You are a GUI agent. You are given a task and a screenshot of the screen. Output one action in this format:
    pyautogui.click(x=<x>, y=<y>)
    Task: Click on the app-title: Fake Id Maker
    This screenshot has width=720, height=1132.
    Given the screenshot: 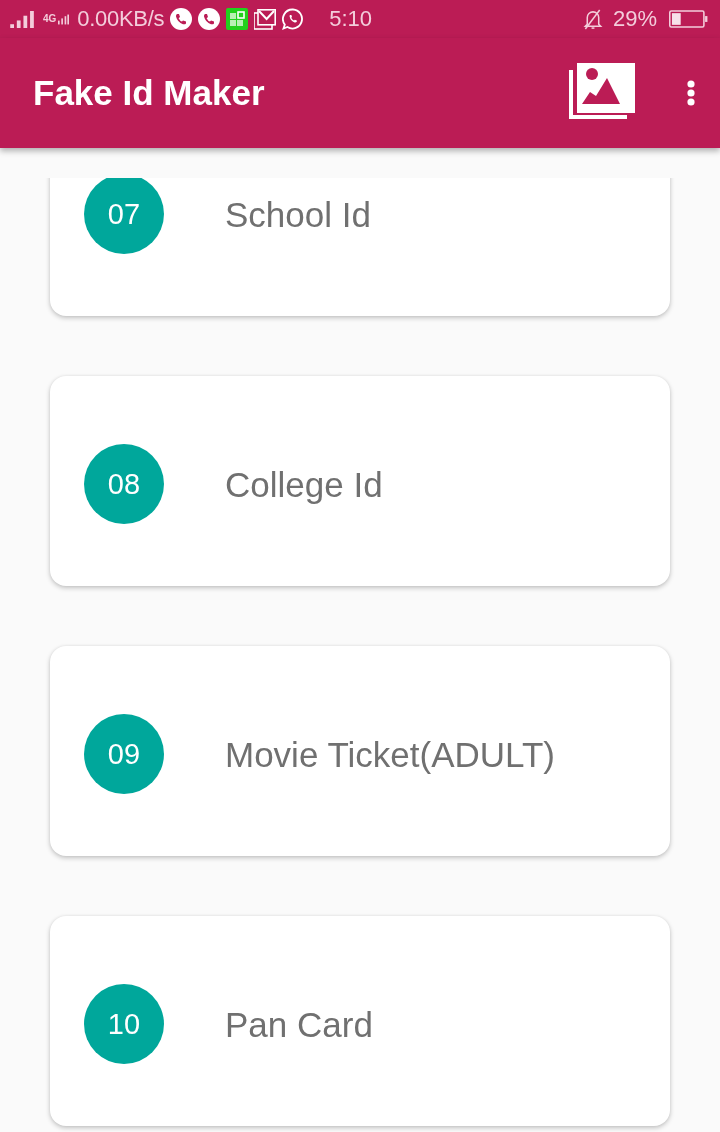 What is the action you would take?
    pyautogui.click(x=149, y=93)
    